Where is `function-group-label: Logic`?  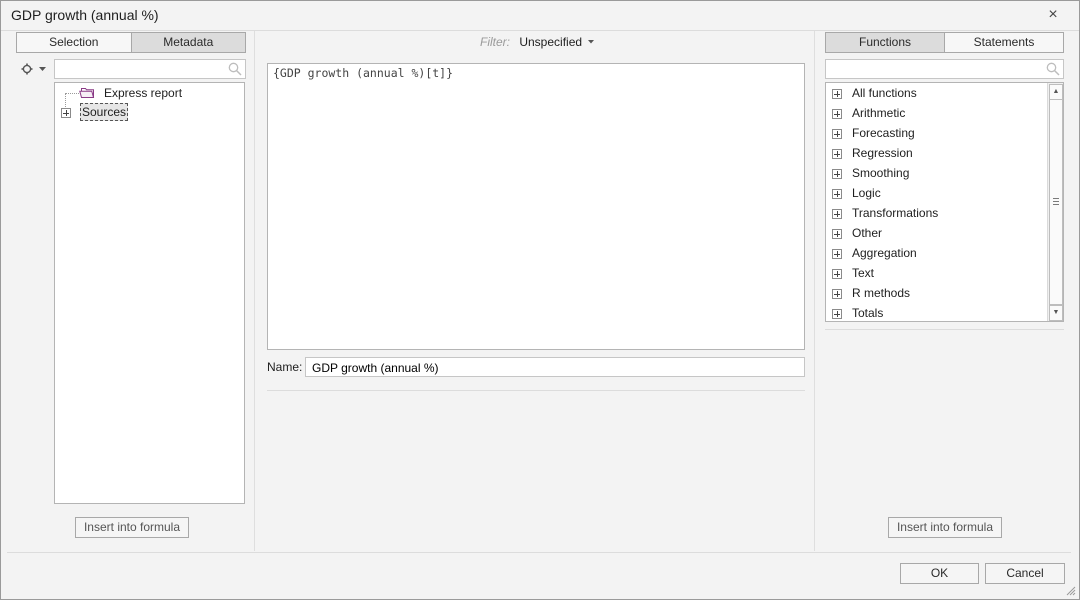
function-group-label: Logic is located at coordinates (866, 193).